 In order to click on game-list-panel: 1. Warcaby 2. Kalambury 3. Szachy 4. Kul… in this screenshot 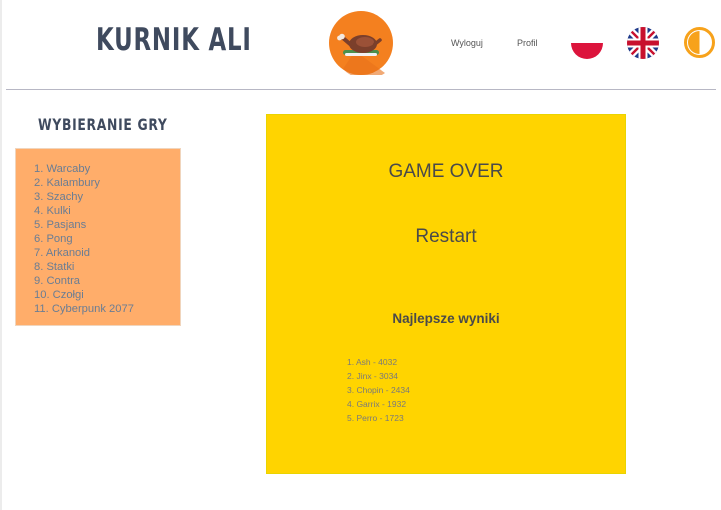, I will do `click(98, 237)`.